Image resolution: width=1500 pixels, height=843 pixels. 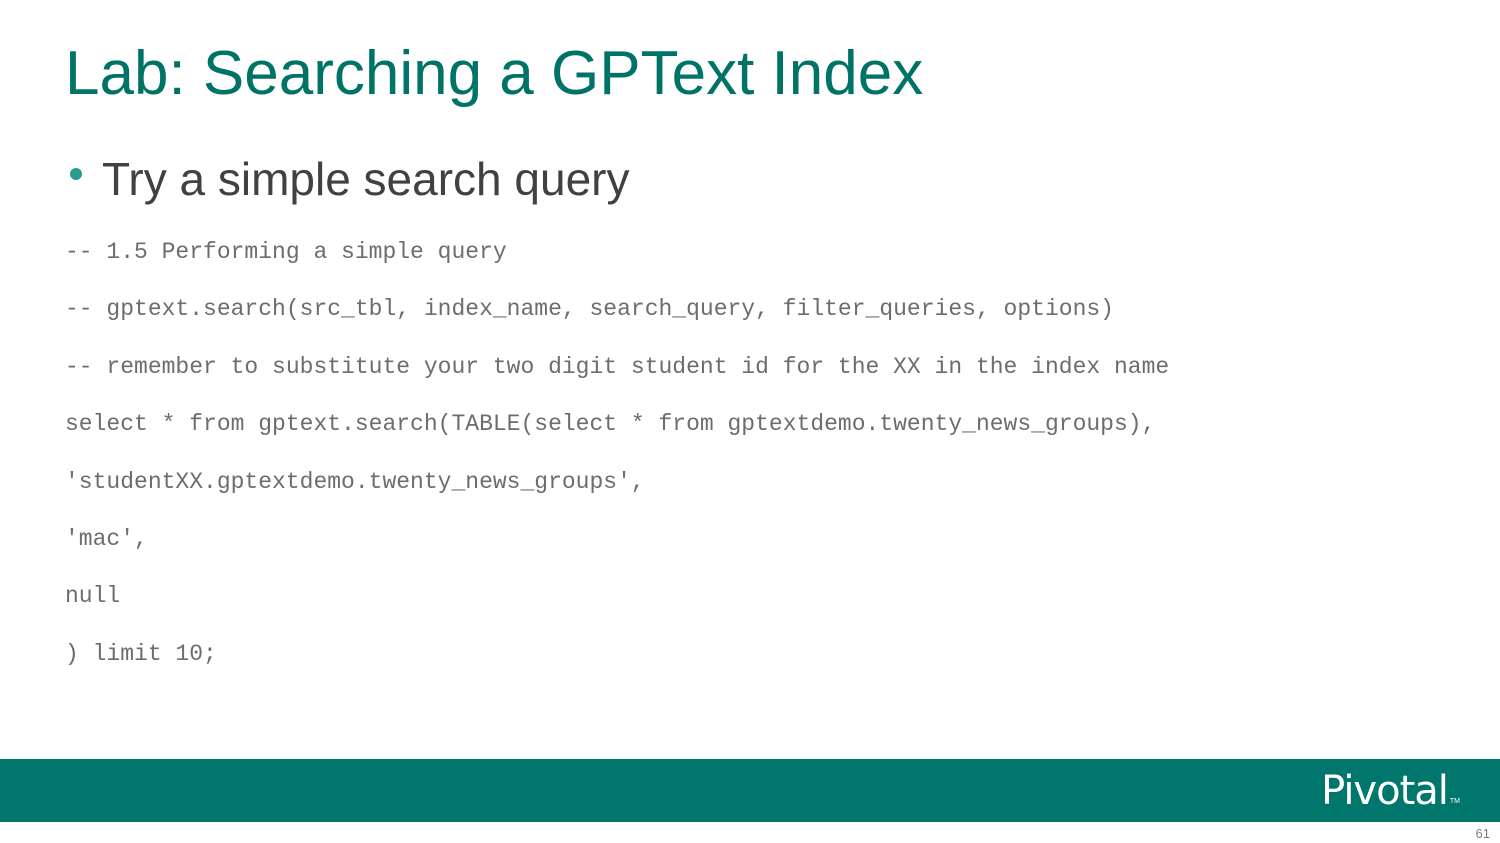 I want to click on footer-bar: Pivotal TM, so click(x=750, y=790).